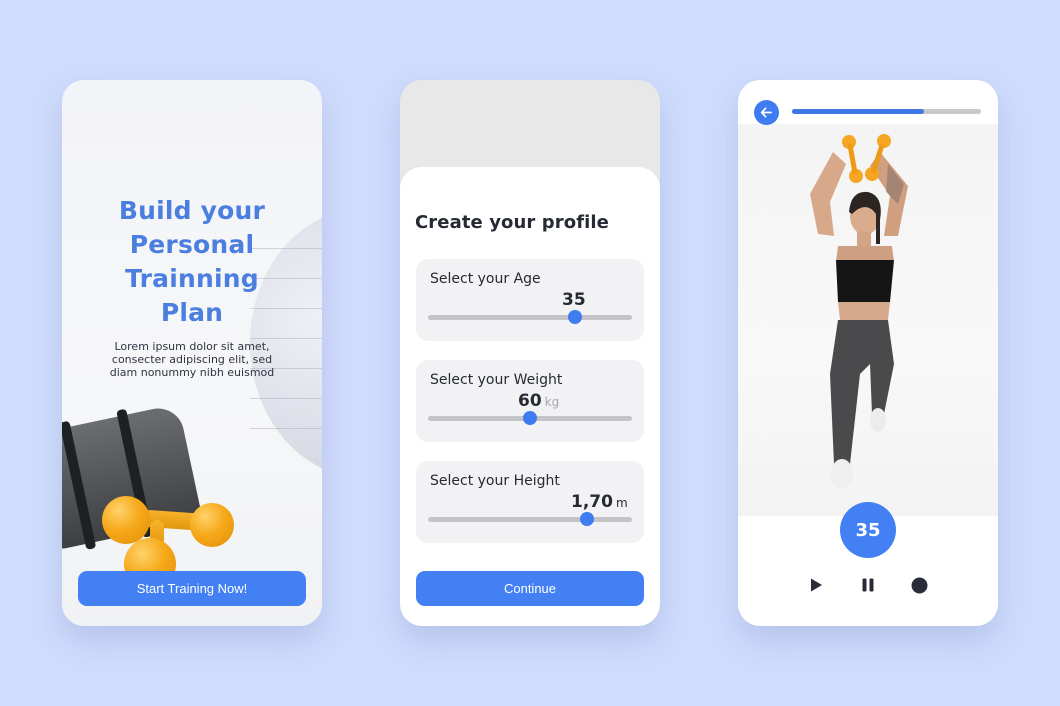 This screenshot has width=1060, height=706. I want to click on pause-icon, so click(868, 585).